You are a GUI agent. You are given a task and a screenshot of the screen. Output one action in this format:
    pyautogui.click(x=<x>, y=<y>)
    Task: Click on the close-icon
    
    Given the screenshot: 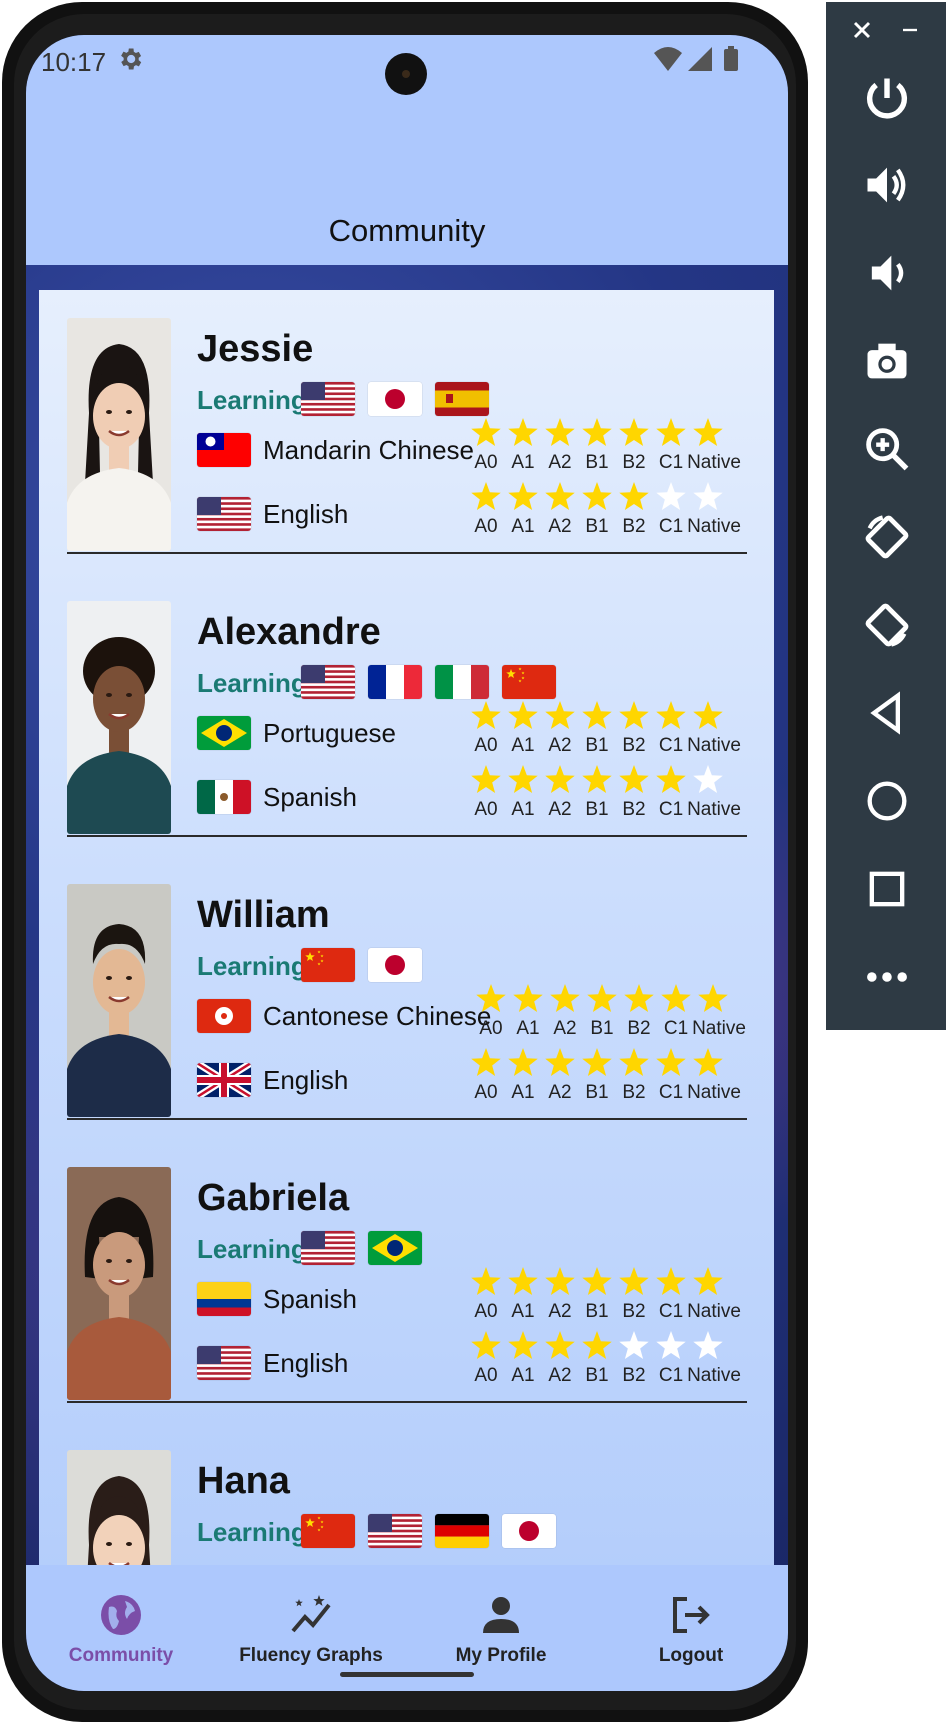 What is the action you would take?
    pyautogui.click(x=862, y=30)
    